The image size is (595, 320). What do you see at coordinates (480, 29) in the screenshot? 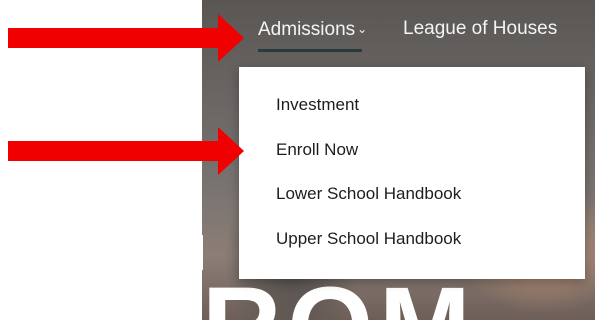
I see `nav-item-league-of-houses: League of Houses` at bounding box center [480, 29].